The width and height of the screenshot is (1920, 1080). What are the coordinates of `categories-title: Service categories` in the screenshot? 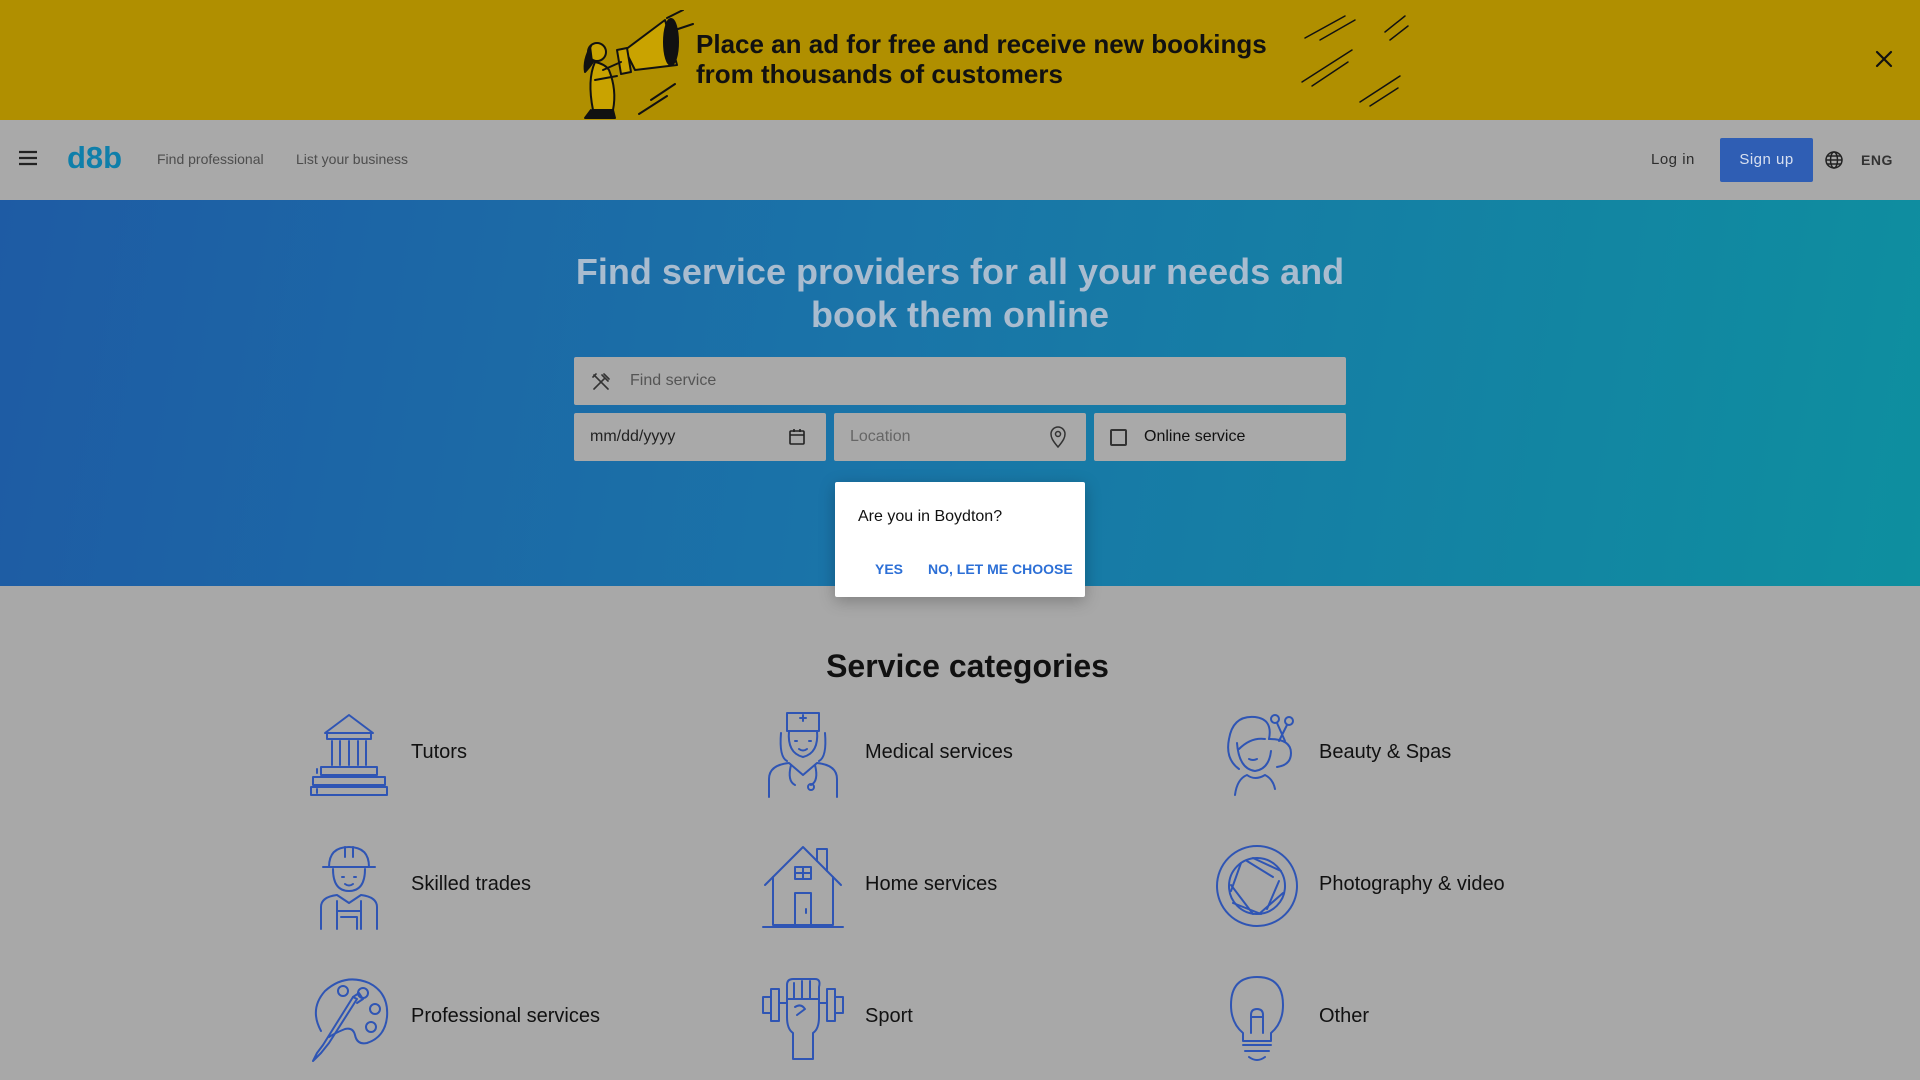 It's located at (967, 666).